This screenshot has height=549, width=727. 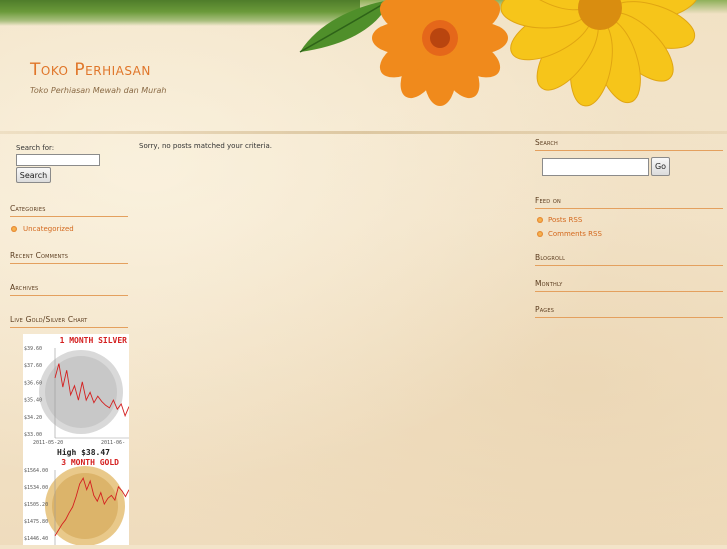 What do you see at coordinates (69, 263) in the screenshot?
I see `recent-comments-rule` at bounding box center [69, 263].